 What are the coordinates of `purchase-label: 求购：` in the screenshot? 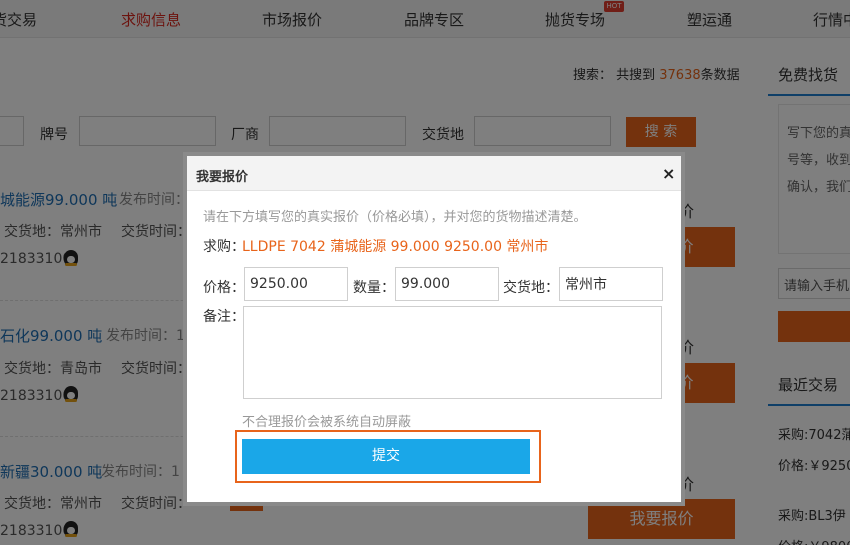 It's located at (224, 247).